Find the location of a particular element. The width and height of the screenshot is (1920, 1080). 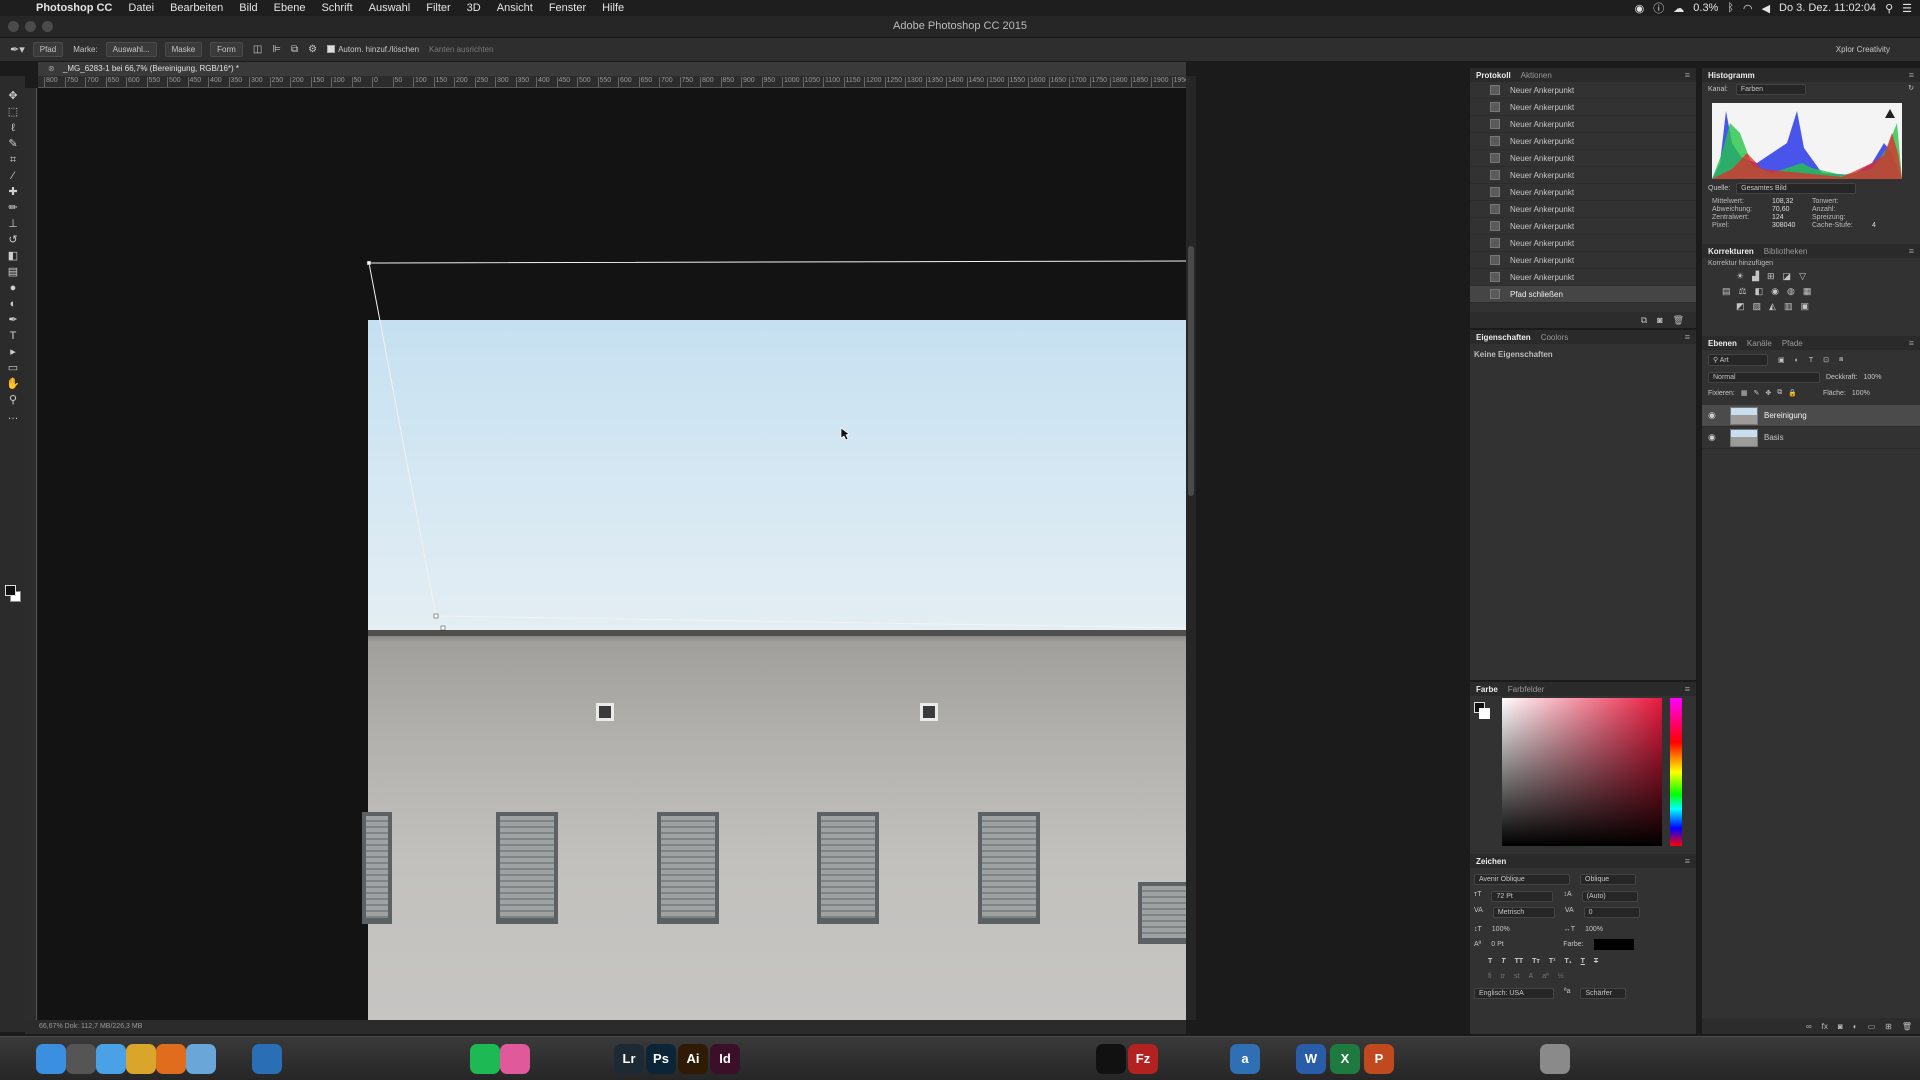

curves-adjustment-icon: ⊞ is located at coordinates (1771, 276).